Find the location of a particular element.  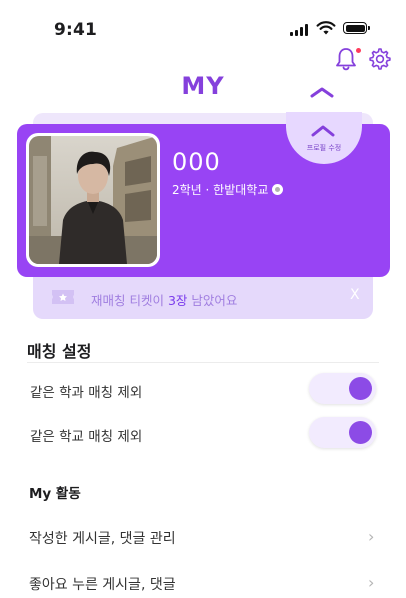

matching-settings-title: 매칭 설정 is located at coordinates (59, 351).